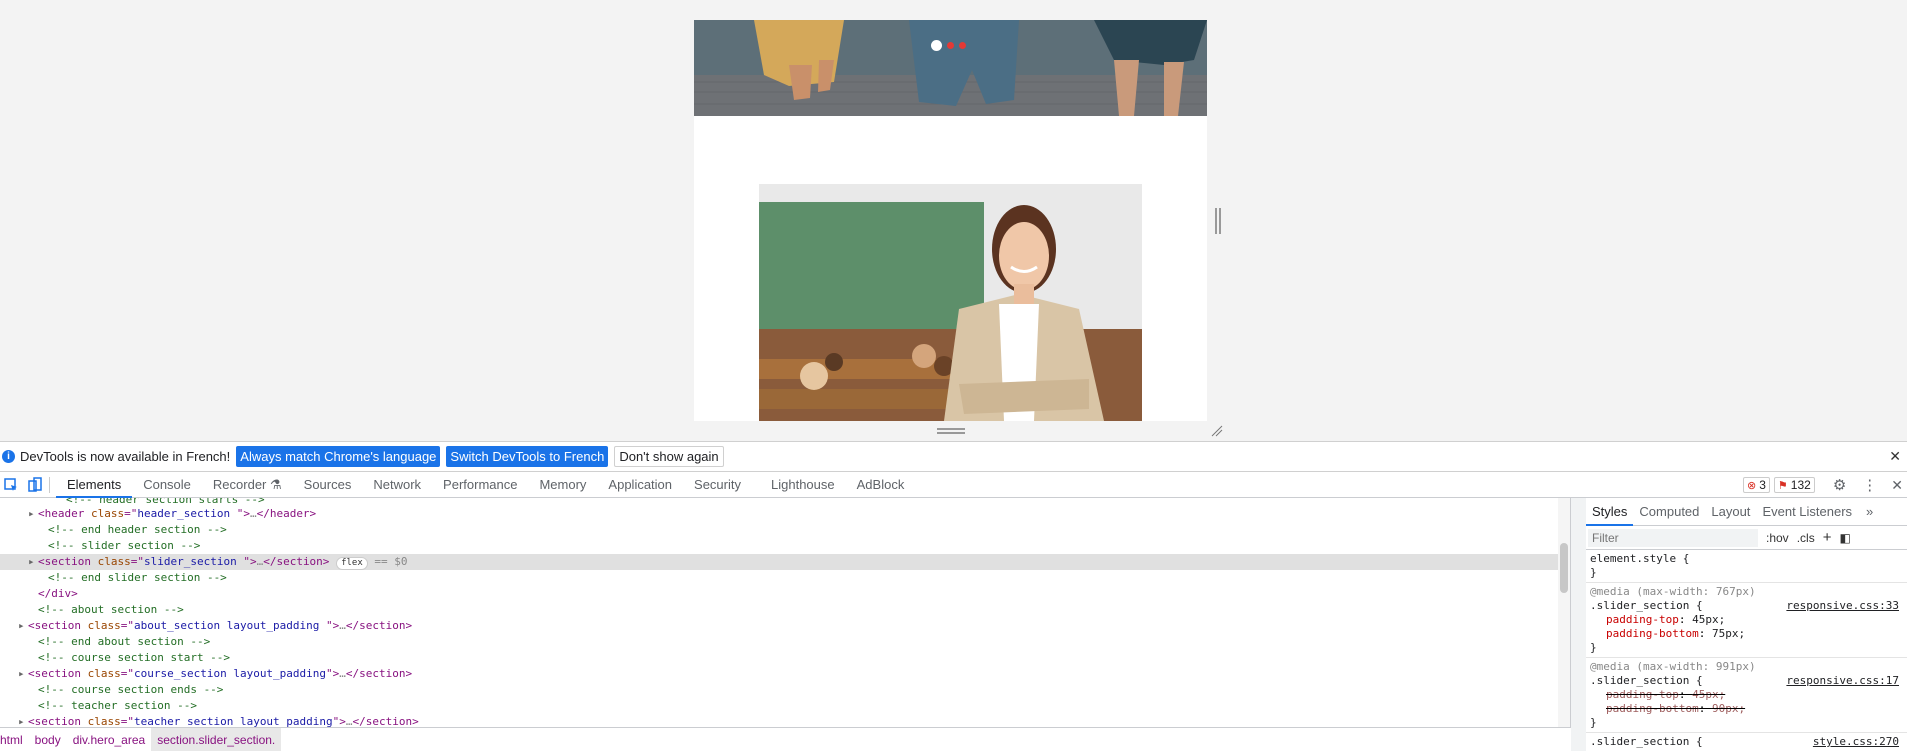 The width and height of the screenshot is (1907, 751). What do you see at coordinates (11, 485) in the screenshot?
I see `inspect-element-icon` at bounding box center [11, 485].